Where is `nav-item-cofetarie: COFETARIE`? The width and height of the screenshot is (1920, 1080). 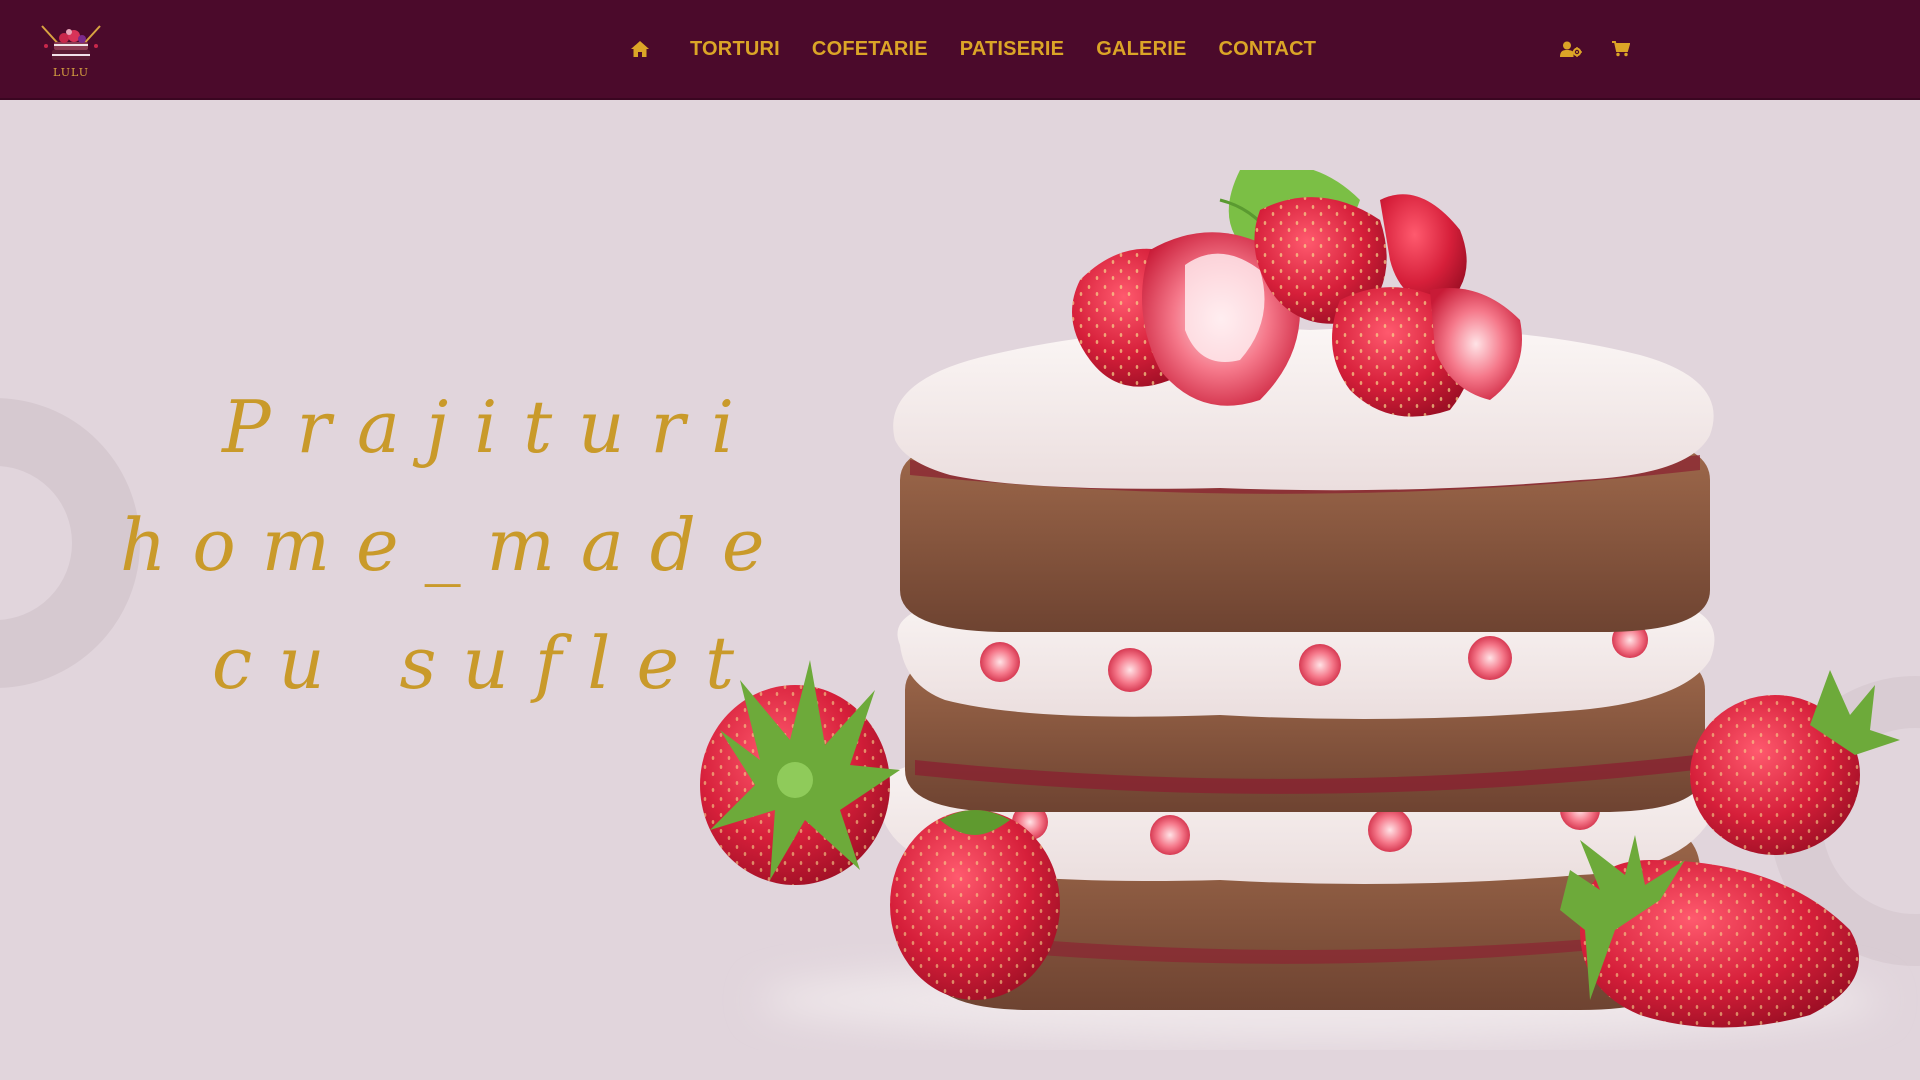 nav-item-cofetarie: COFETARIE is located at coordinates (870, 49).